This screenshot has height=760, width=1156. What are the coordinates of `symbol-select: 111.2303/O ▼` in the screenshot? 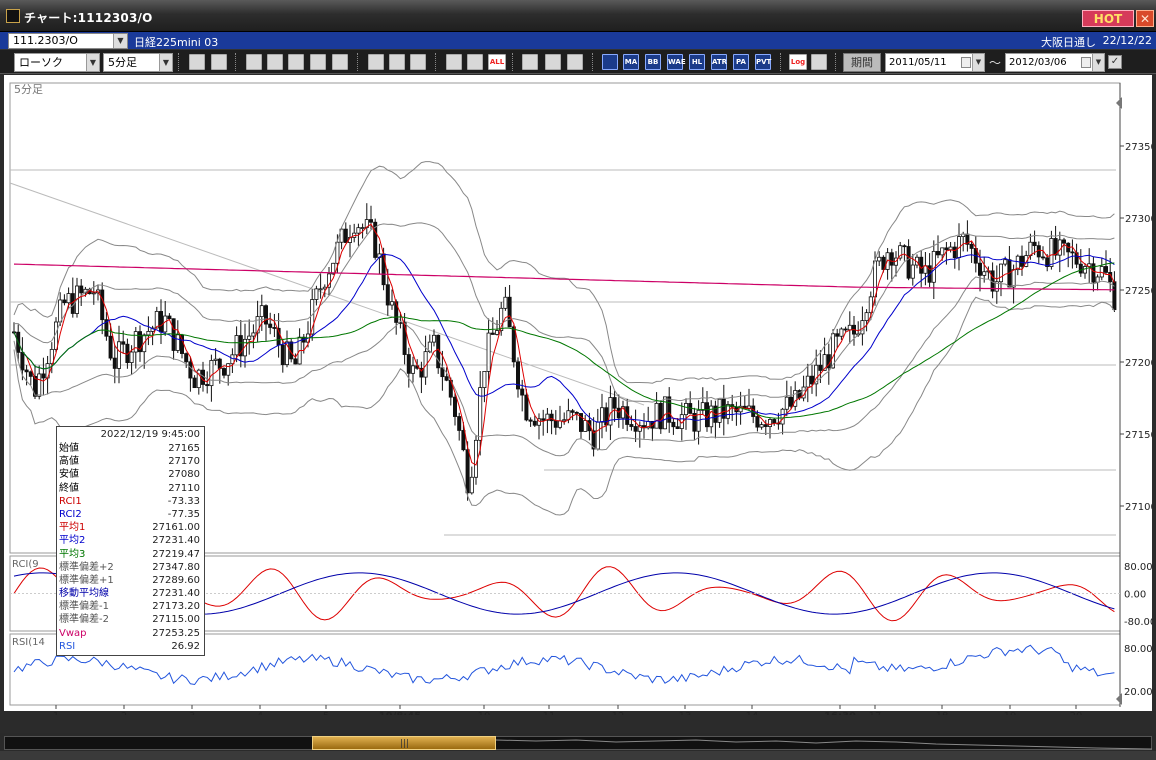 It's located at (68, 41).